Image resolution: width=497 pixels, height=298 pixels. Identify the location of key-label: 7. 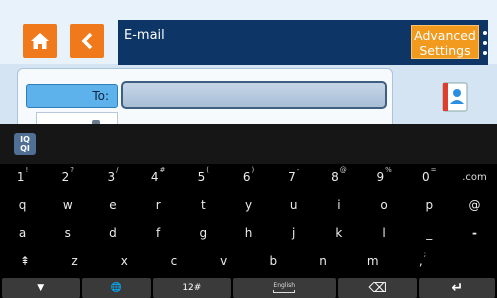
(292, 177).